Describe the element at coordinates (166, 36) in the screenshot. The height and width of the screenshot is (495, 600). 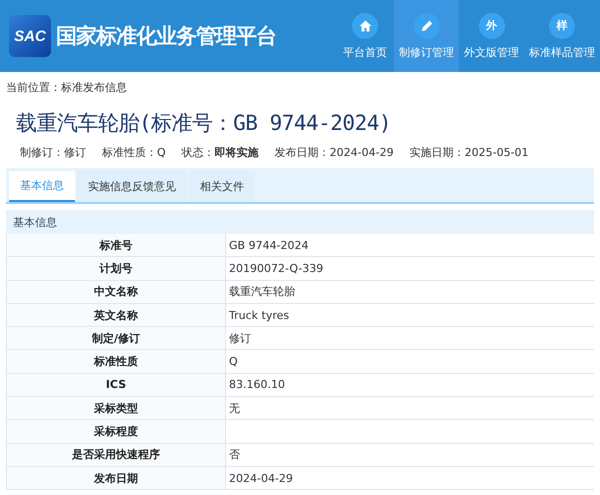
I see `site-title: 国家标准化业务管理平台` at that location.